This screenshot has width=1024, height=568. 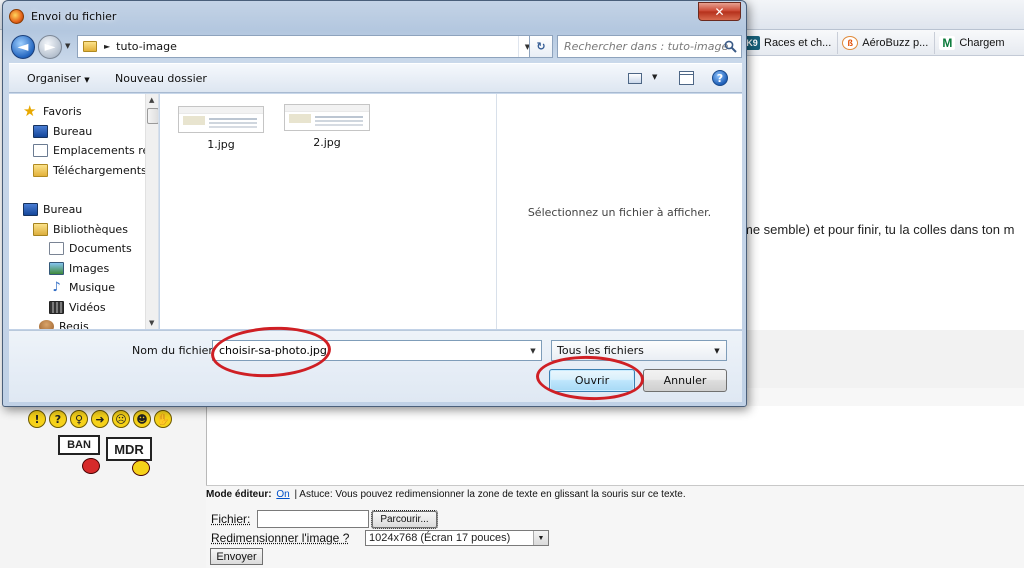 I want to click on file-input, so click(x=313, y=519).